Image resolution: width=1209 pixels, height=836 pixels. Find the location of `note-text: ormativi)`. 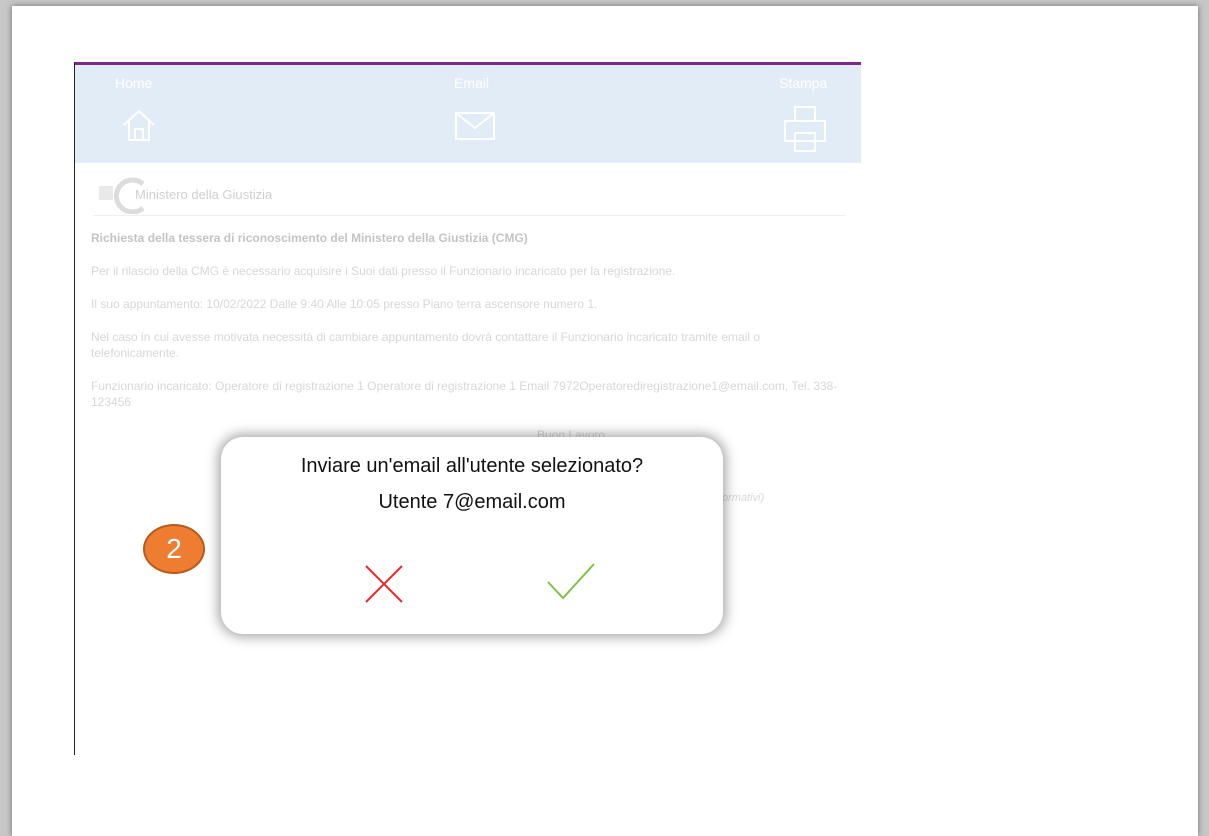

note-text: ormativi) is located at coordinates (743, 498).